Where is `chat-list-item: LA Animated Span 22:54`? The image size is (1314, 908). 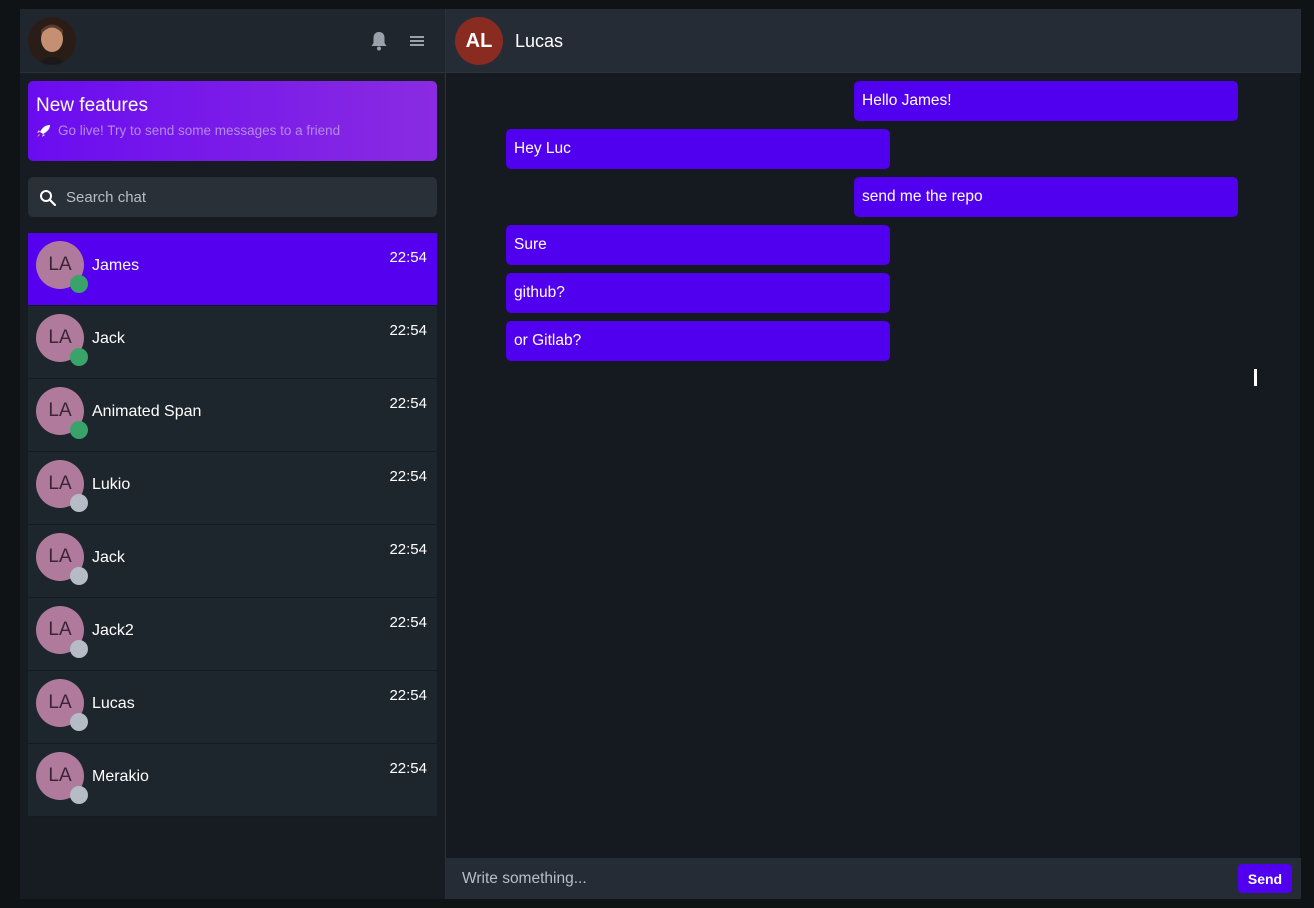 chat-list-item: LA Animated Span 22:54 is located at coordinates (232, 415).